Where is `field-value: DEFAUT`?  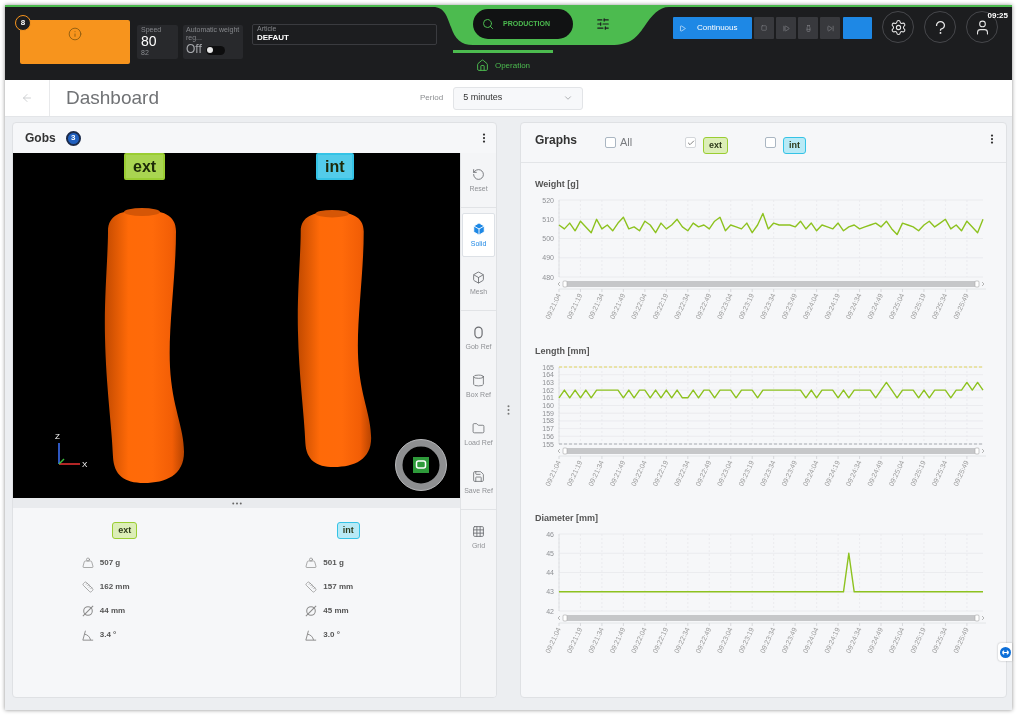 field-value: DEFAUT is located at coordinates (273, 38).